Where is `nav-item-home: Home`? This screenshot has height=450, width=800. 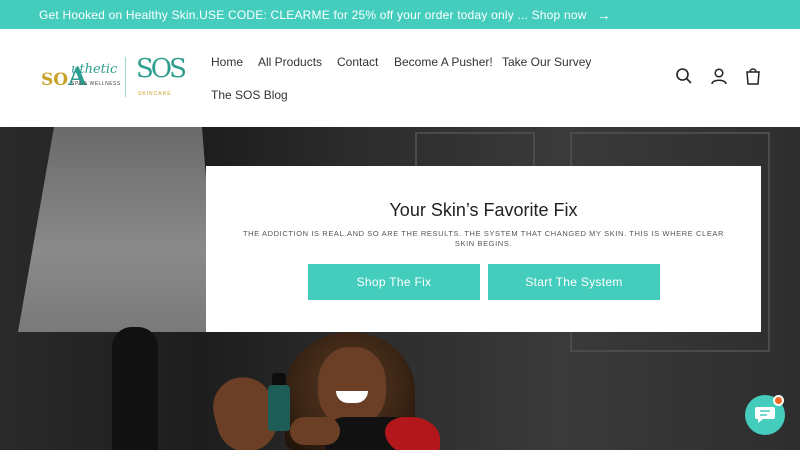 nav-item-home: Home is located at coordinates (227, 62).